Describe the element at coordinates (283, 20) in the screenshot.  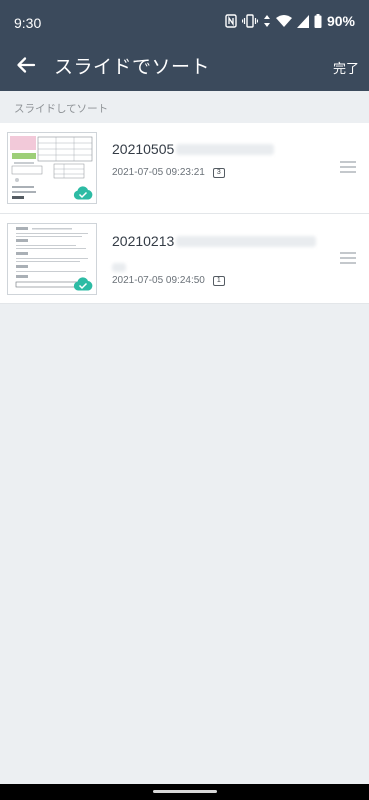
I see `wifi-icon` at that location.